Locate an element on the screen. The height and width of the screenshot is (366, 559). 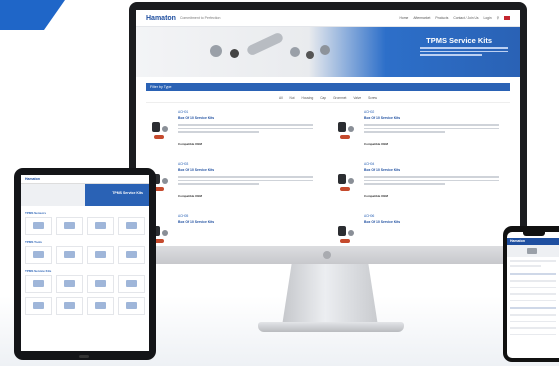
monitor-brand-icon is located at coordinates (327, 255).